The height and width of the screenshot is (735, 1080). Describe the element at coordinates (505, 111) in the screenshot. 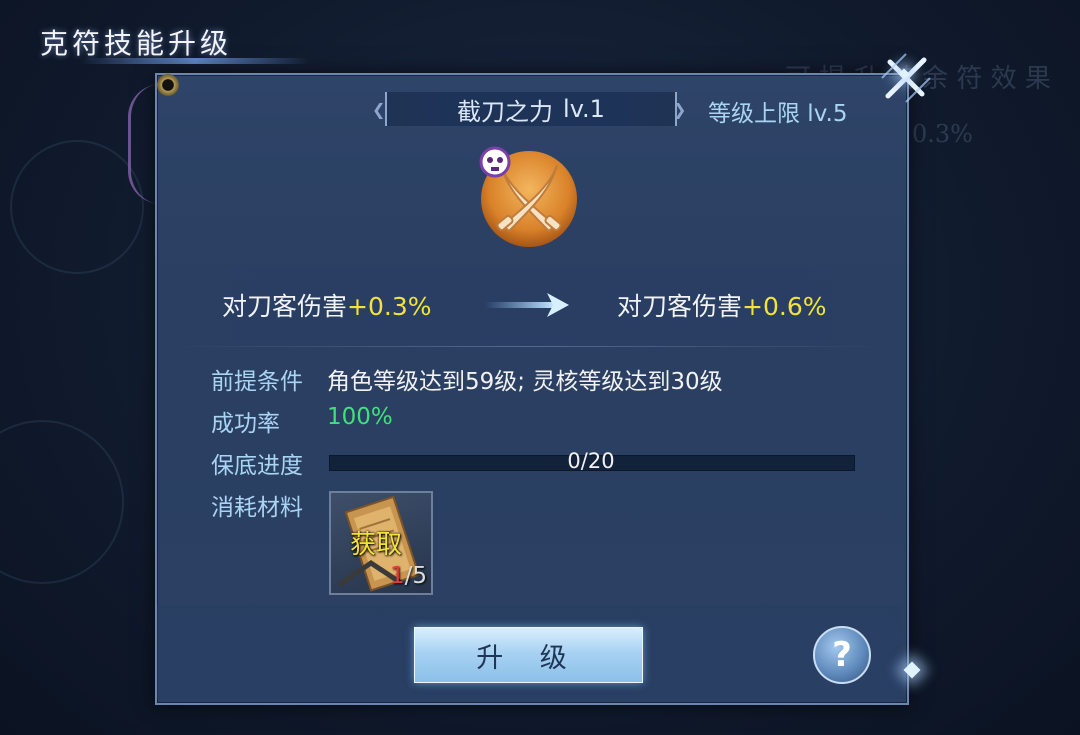

I see `skill-name: 截刀之力` at that location.